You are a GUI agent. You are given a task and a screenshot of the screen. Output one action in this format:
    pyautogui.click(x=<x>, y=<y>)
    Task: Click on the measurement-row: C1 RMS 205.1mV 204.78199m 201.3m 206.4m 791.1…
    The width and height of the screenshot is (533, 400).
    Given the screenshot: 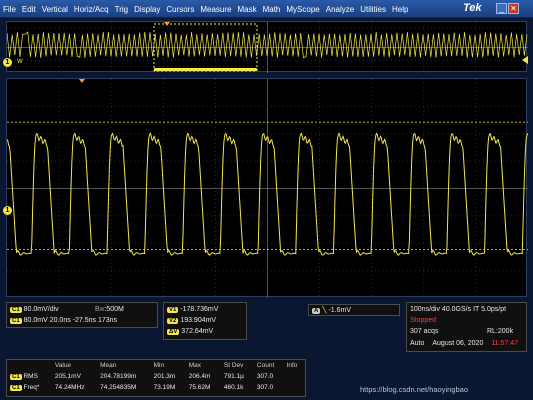 What is the action you would take?
    pyautogui.click(x=156, y=376)
    